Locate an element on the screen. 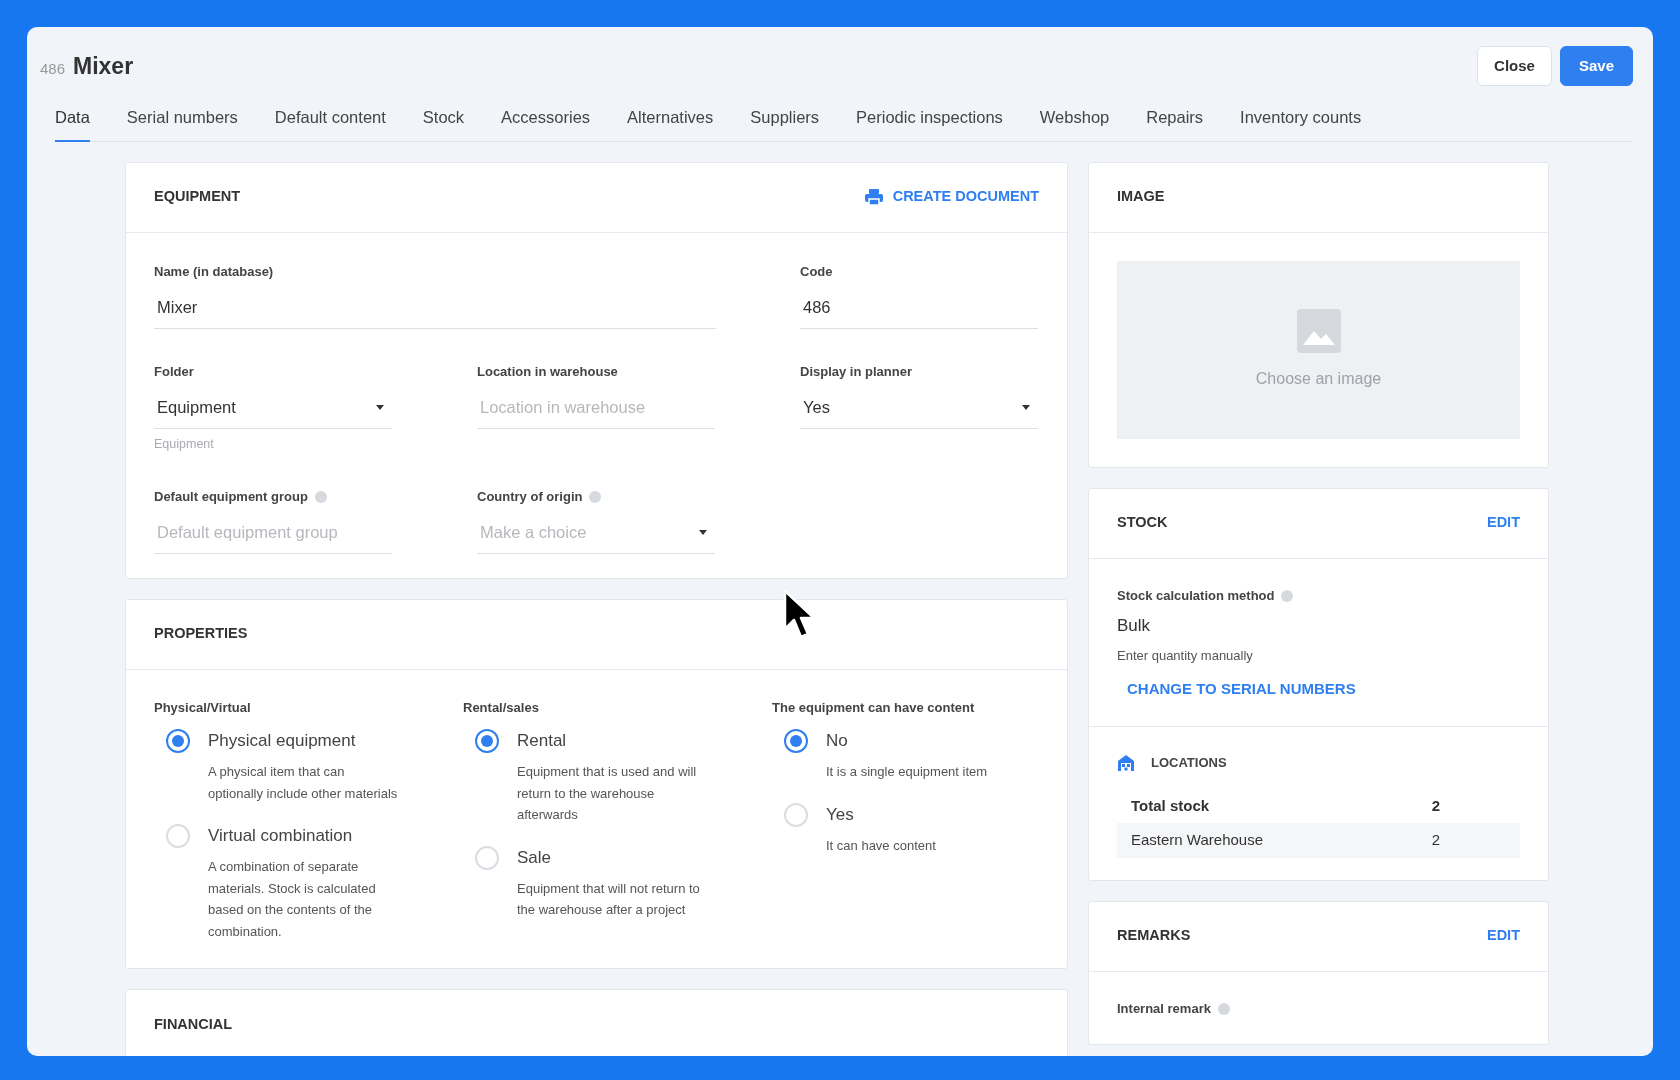 The height and width of the screenshot is (1080, 1680). option-description: It is a single equipment item is located at coordinates (907, 772).